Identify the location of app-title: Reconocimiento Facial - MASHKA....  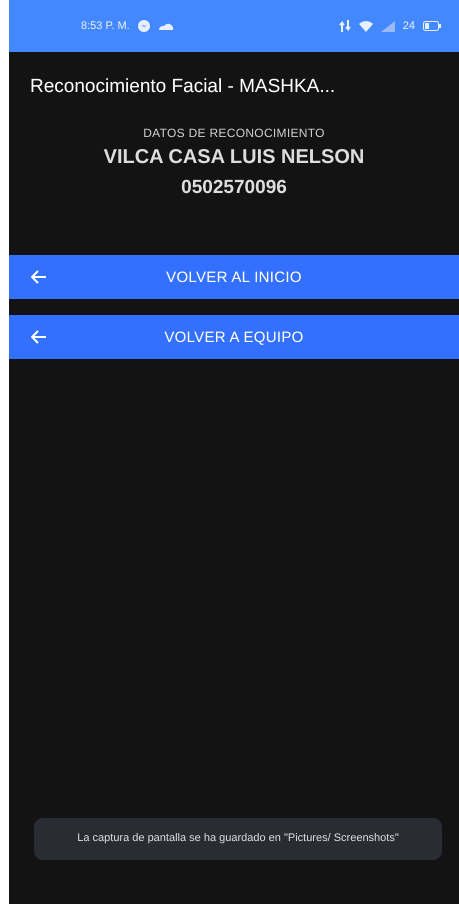
(182, 87).